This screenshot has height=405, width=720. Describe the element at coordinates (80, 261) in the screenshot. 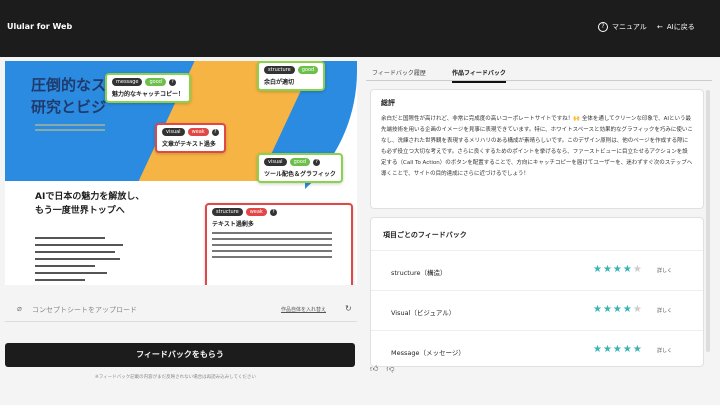

I see `preview-body-text` at that location.